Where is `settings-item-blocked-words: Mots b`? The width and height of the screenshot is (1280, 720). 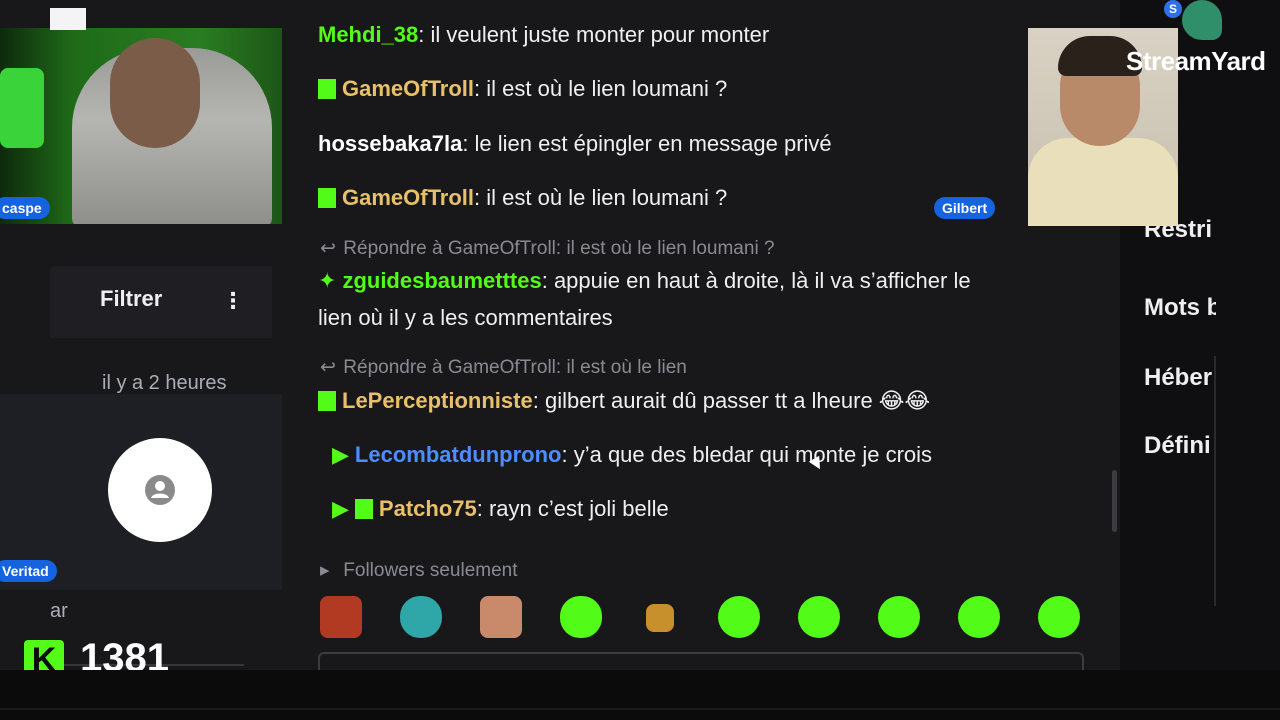
settings-item-blocked-words: Mots b is located at coordinates (1180, 308).